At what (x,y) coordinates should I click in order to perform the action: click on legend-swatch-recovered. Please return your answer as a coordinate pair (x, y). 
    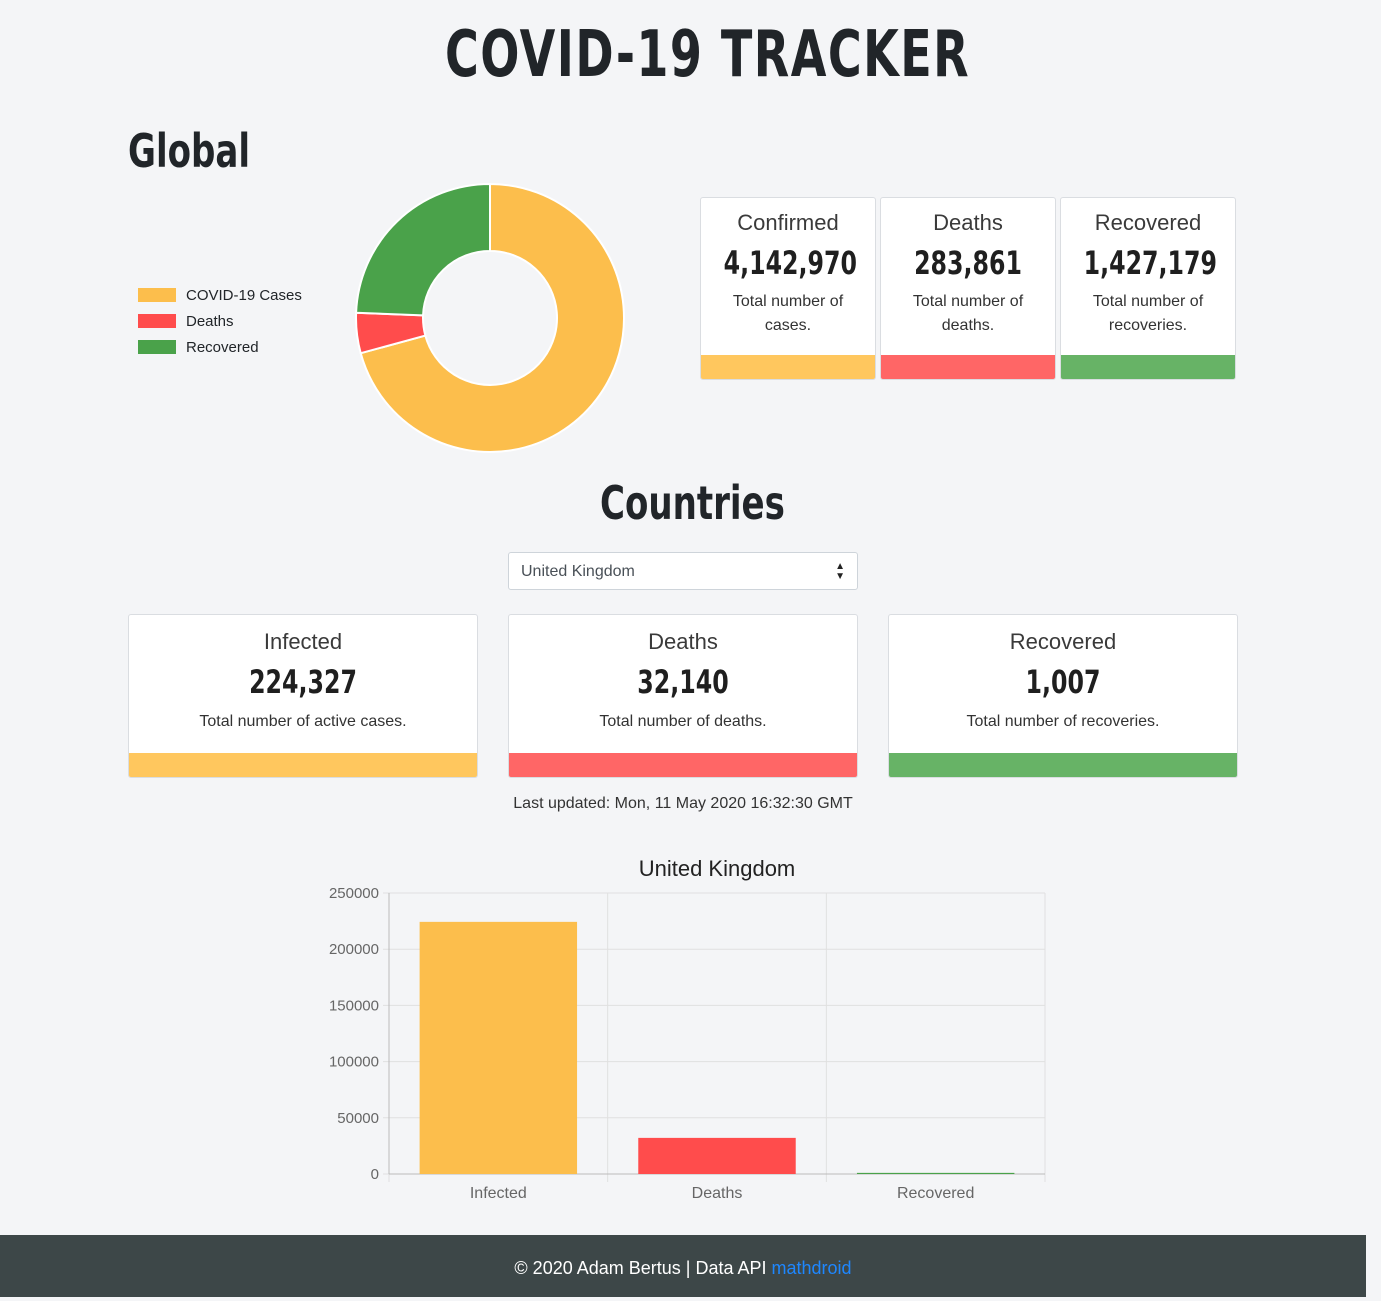
    Looking at the image, I should click on (157, 347).